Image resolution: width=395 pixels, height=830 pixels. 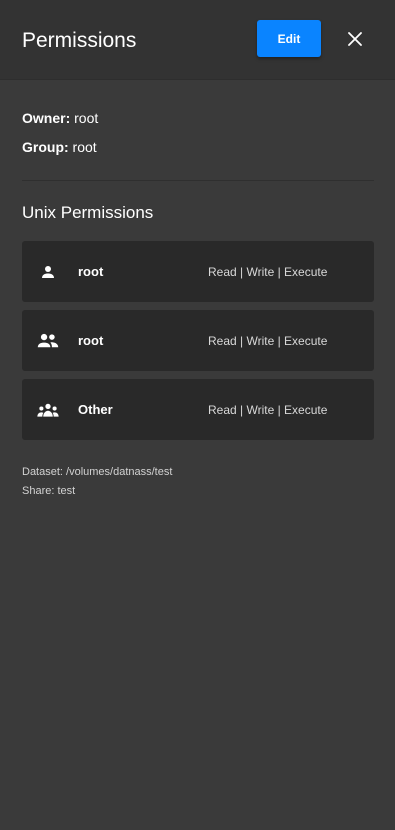 What do you see at coordinates (289, 38) in the screenshot?
I see `edit-button: Edit` at bounding box center [289, 38].